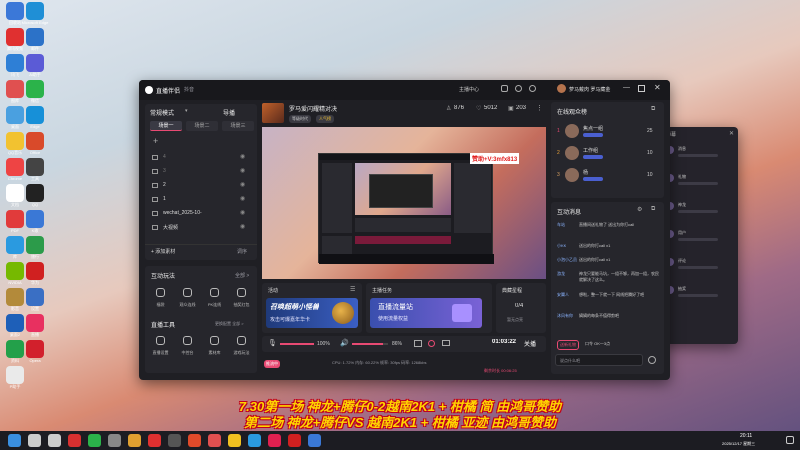 The image size is (800, 450). What do you see at coordinates (242, 275) in the screenshot?
I see `interact-all-link: 全部 >` at bounding box center [242, 275].